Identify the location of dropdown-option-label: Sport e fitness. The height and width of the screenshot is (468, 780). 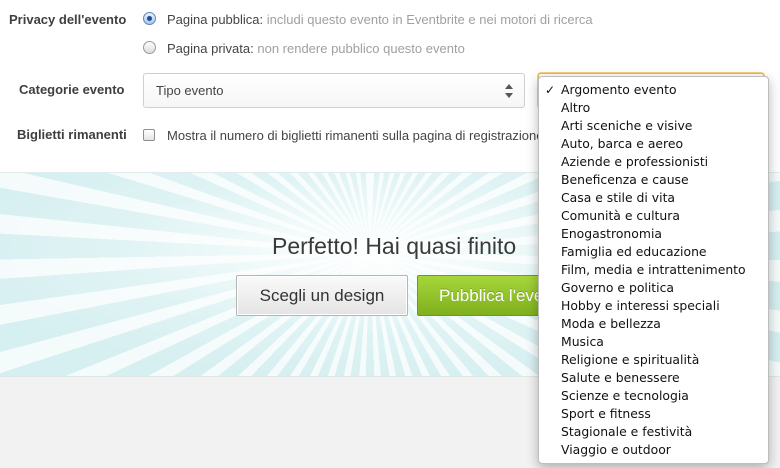
(606, 413).